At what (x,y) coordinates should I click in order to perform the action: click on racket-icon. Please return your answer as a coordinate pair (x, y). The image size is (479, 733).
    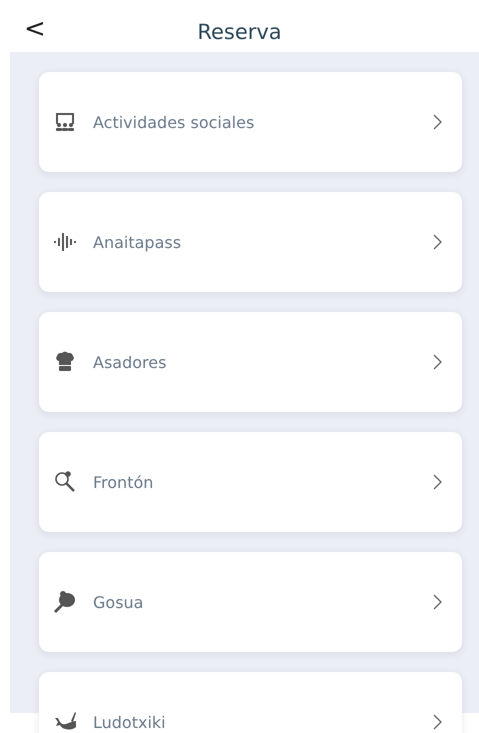
    Looking at the image, I should click on (65, 482).